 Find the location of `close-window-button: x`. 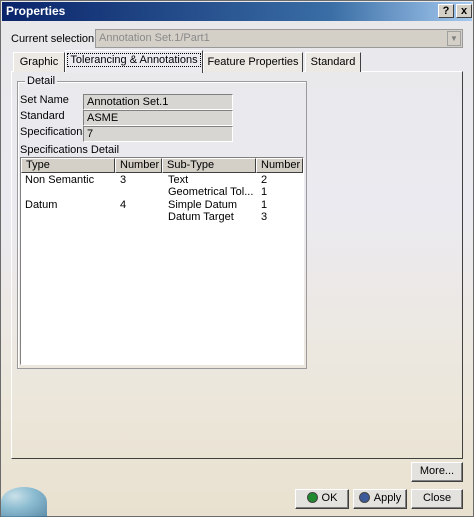

close-window-button: x is located at coordinates (464, 11).